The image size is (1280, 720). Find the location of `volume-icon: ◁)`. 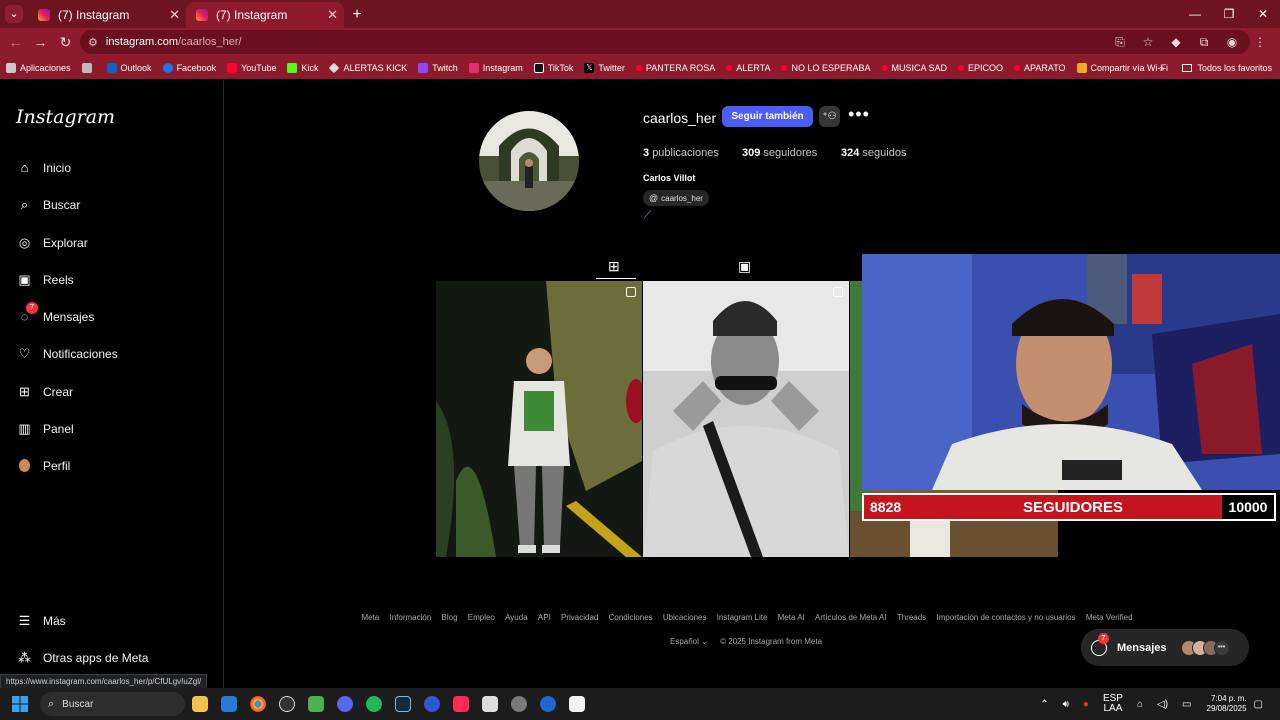

volume-icon: ◁) is located at coordinates (1162, 704).